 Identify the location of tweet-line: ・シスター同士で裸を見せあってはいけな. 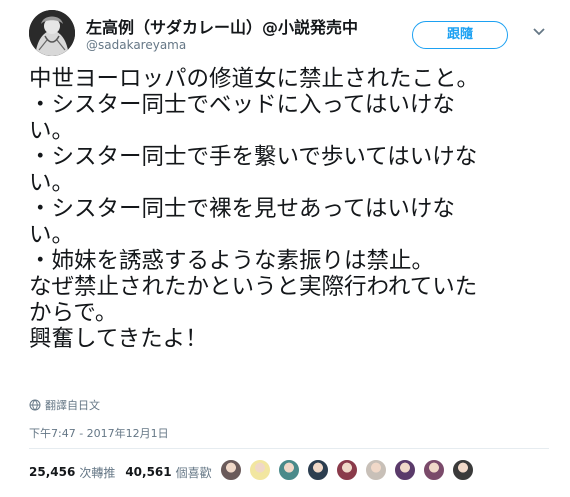
(242, 209).